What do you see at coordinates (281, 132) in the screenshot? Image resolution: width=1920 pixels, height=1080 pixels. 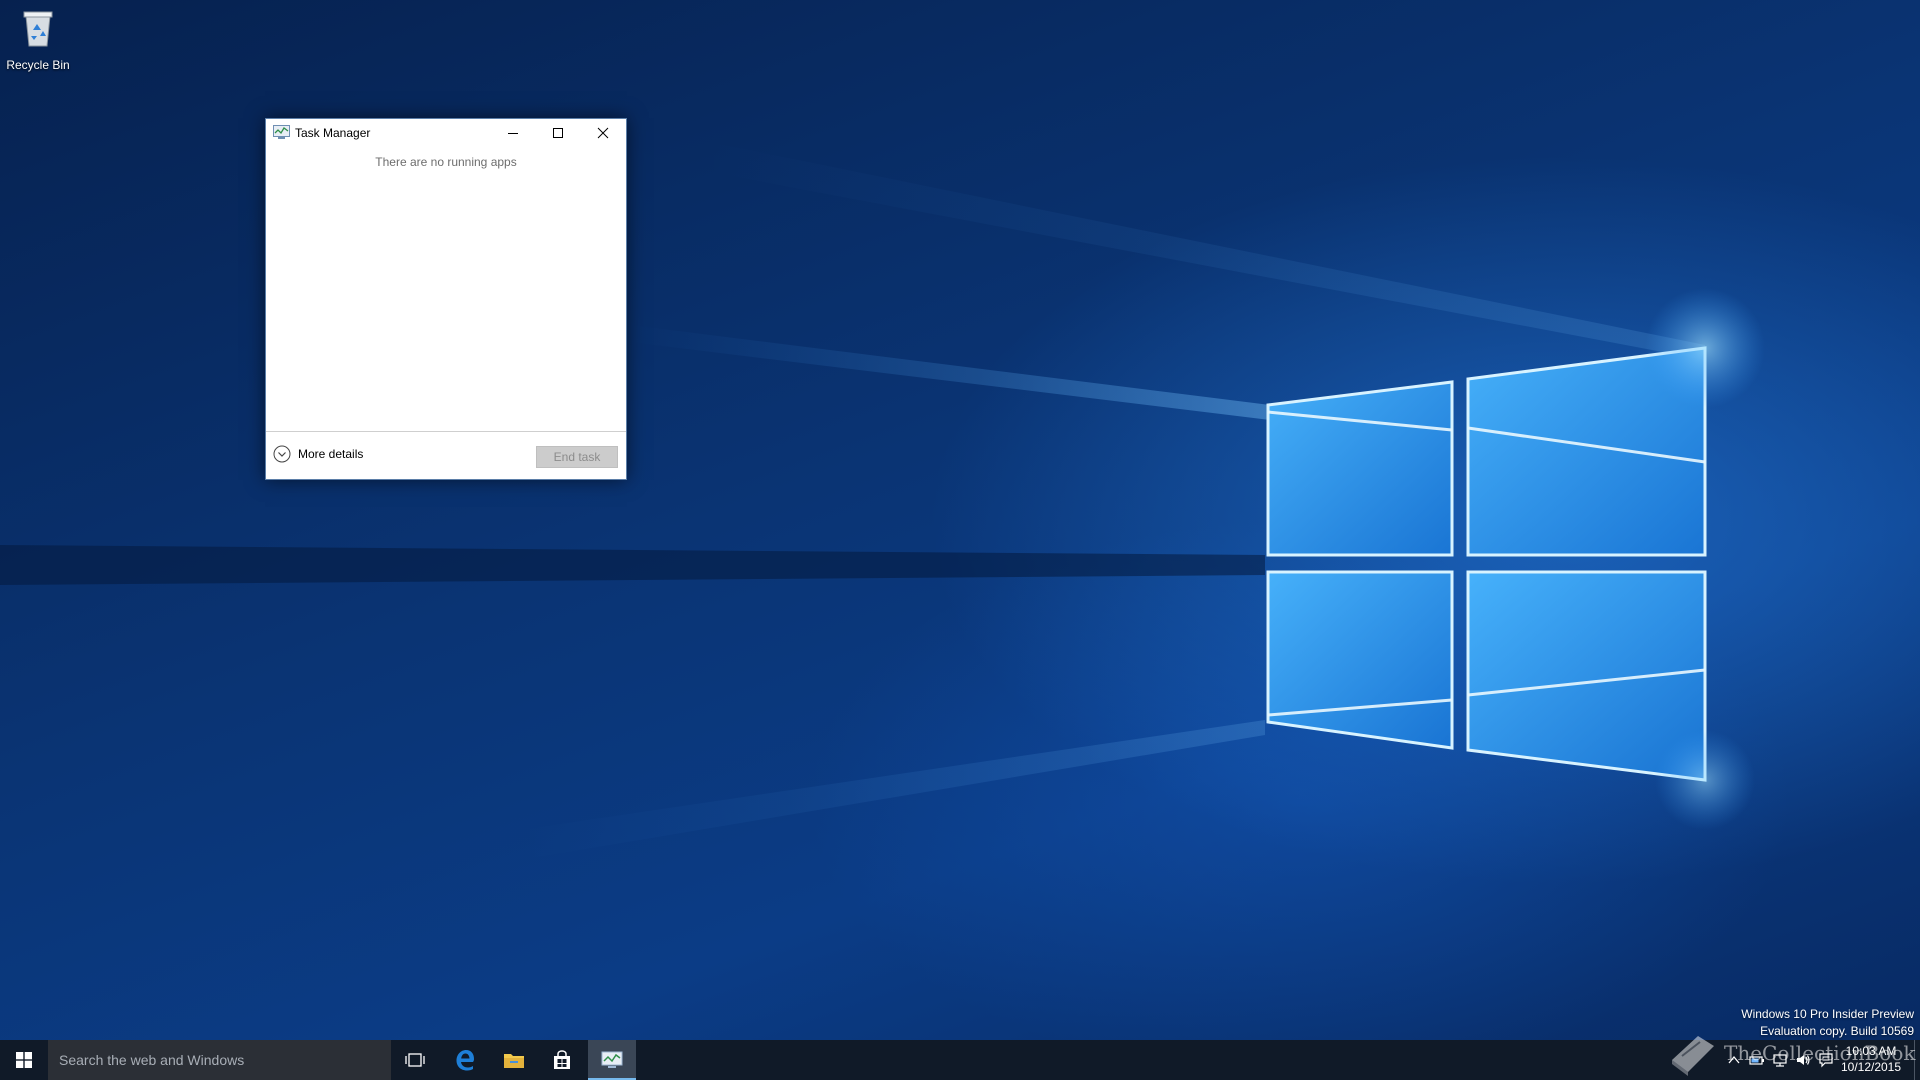 I see `task-manager-icon` at bounding box center [281, 132].